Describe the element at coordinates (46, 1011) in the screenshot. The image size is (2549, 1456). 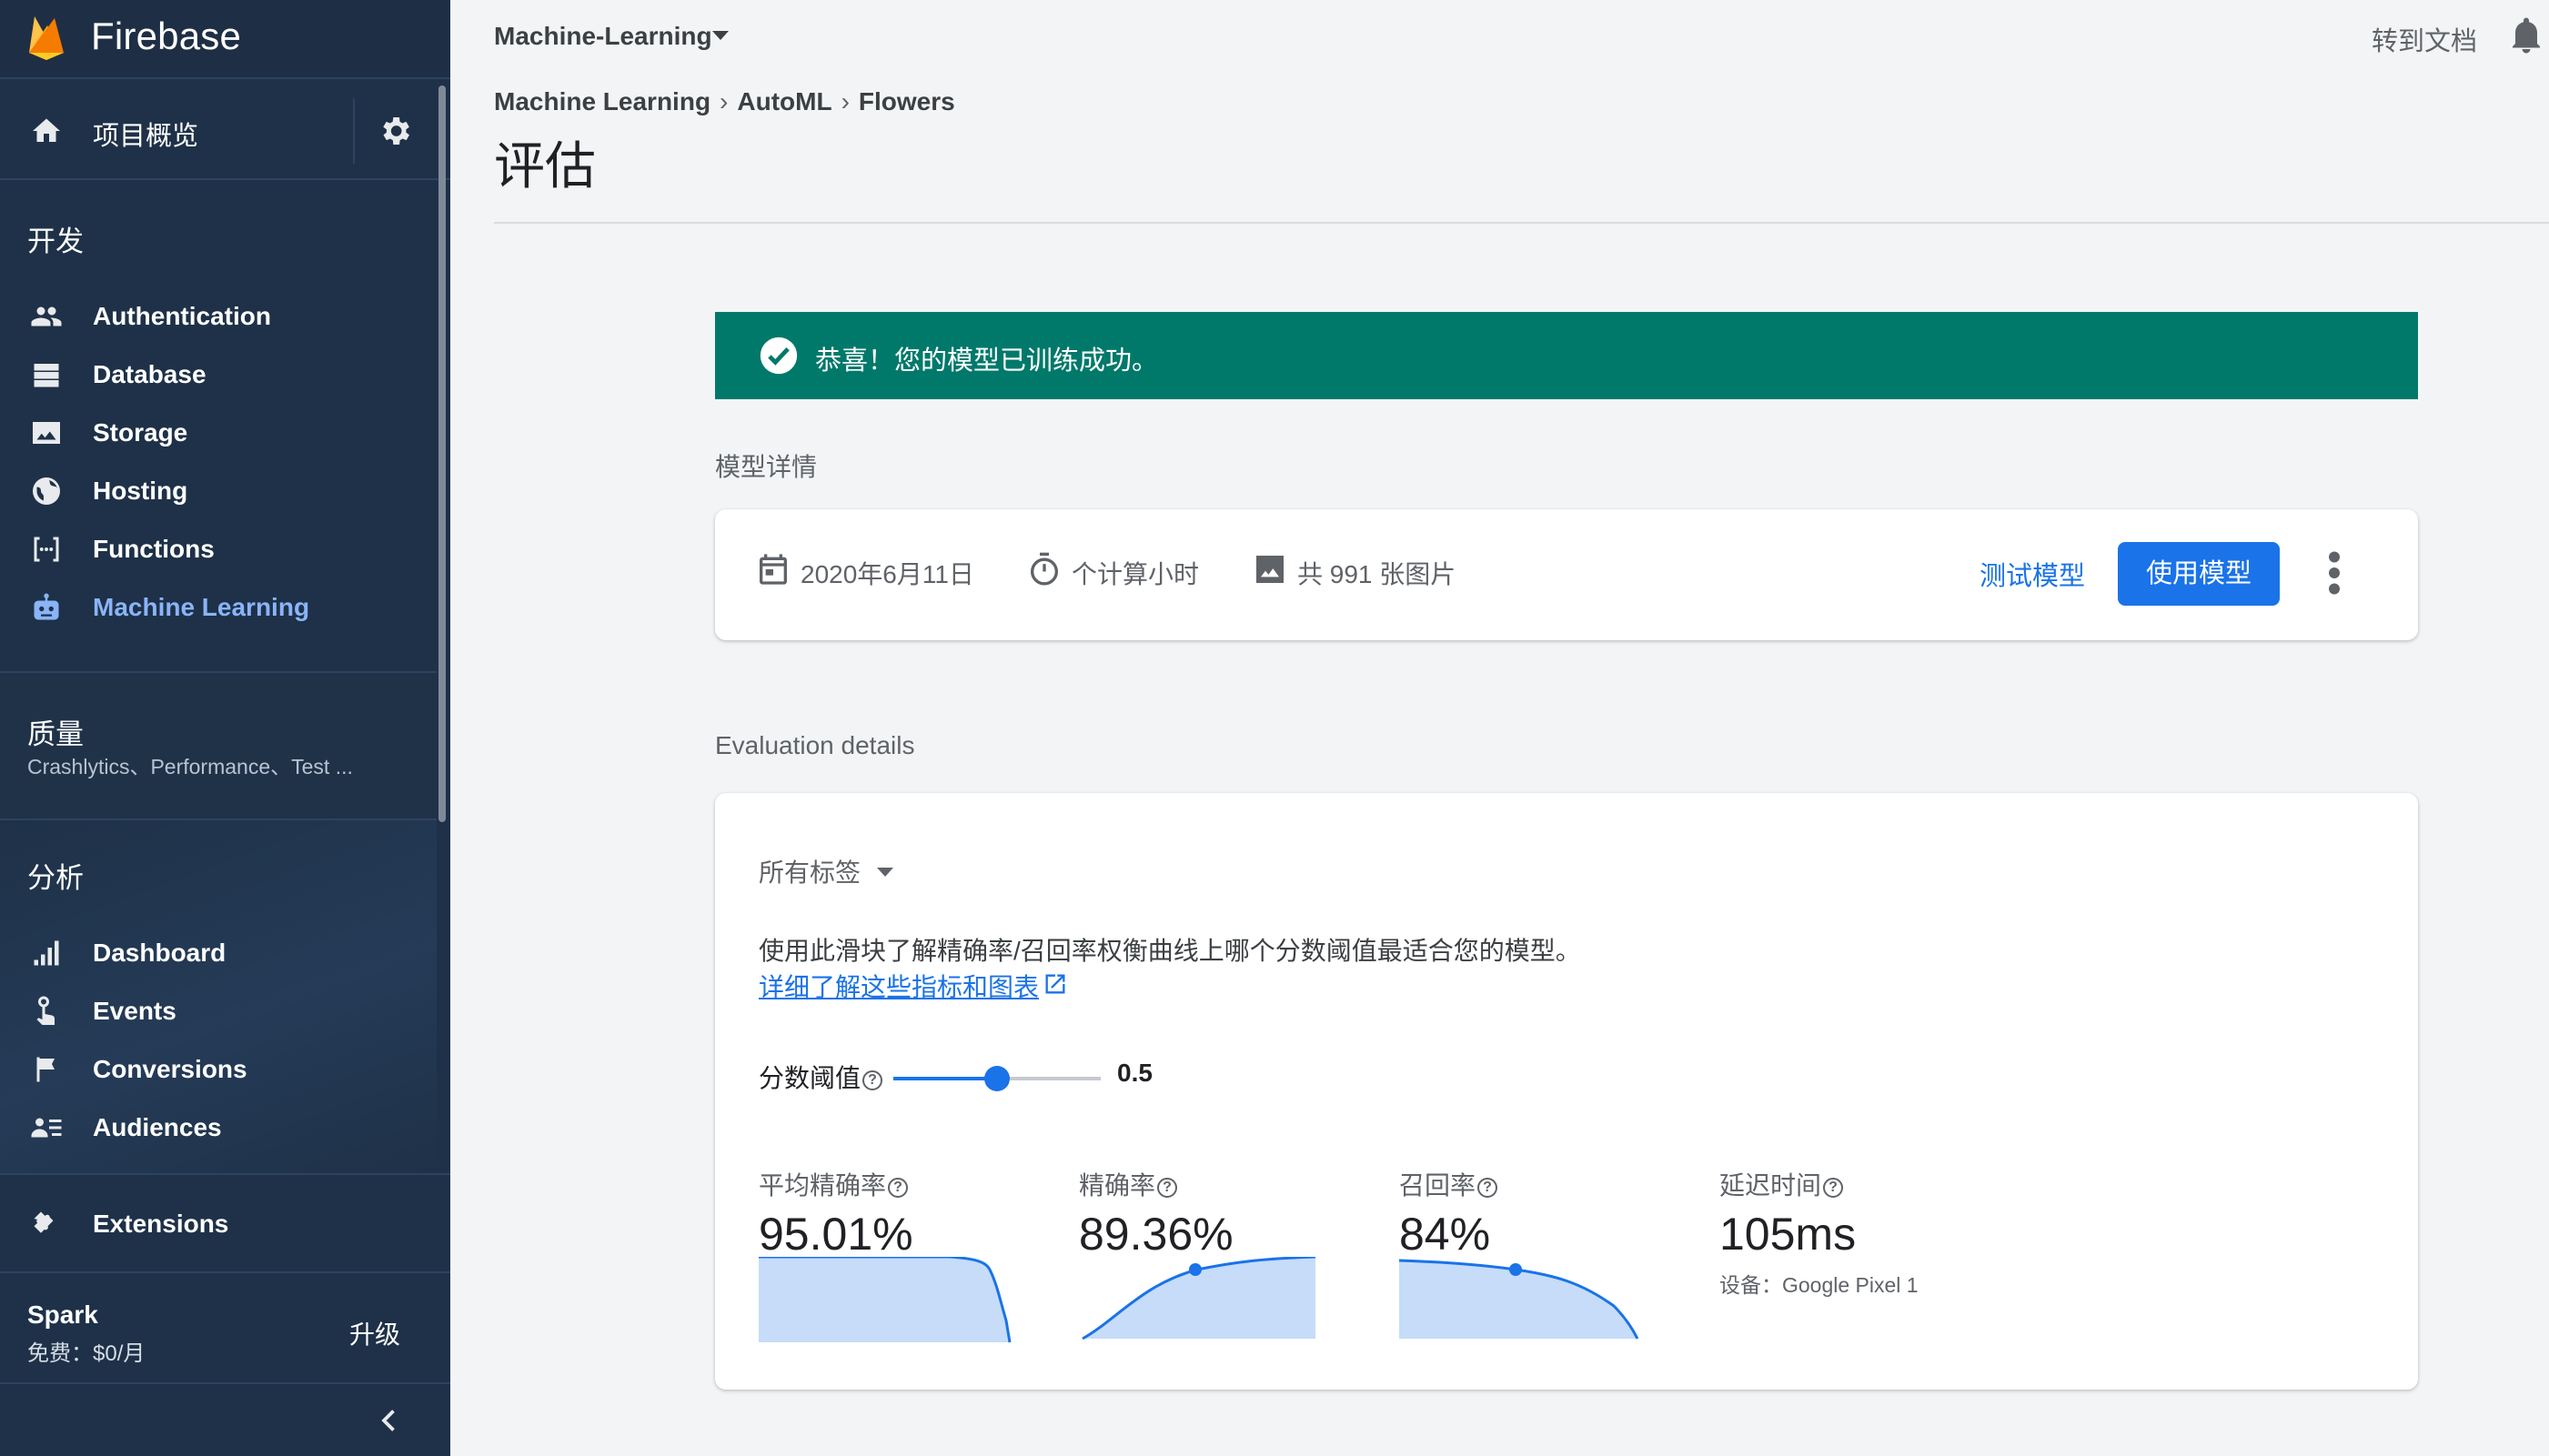
I see `touch-icon` at that location.